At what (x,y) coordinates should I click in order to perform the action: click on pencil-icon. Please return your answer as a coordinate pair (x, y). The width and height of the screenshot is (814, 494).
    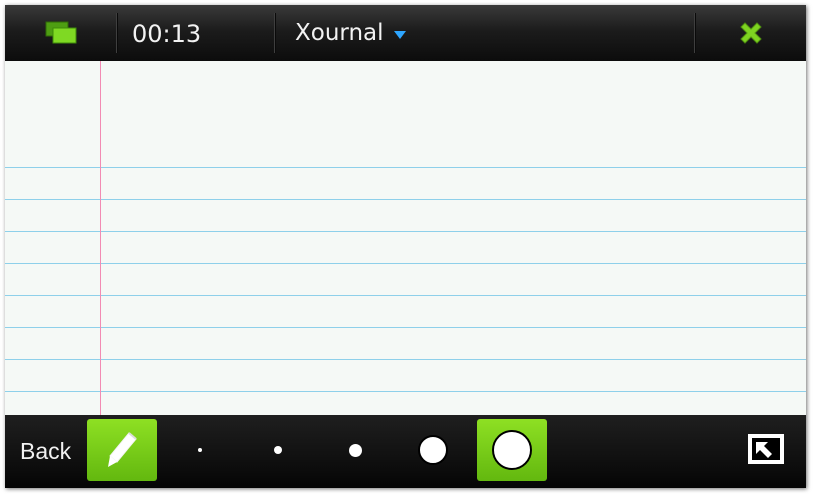
    Looking at the image, I should click on (122, 449).